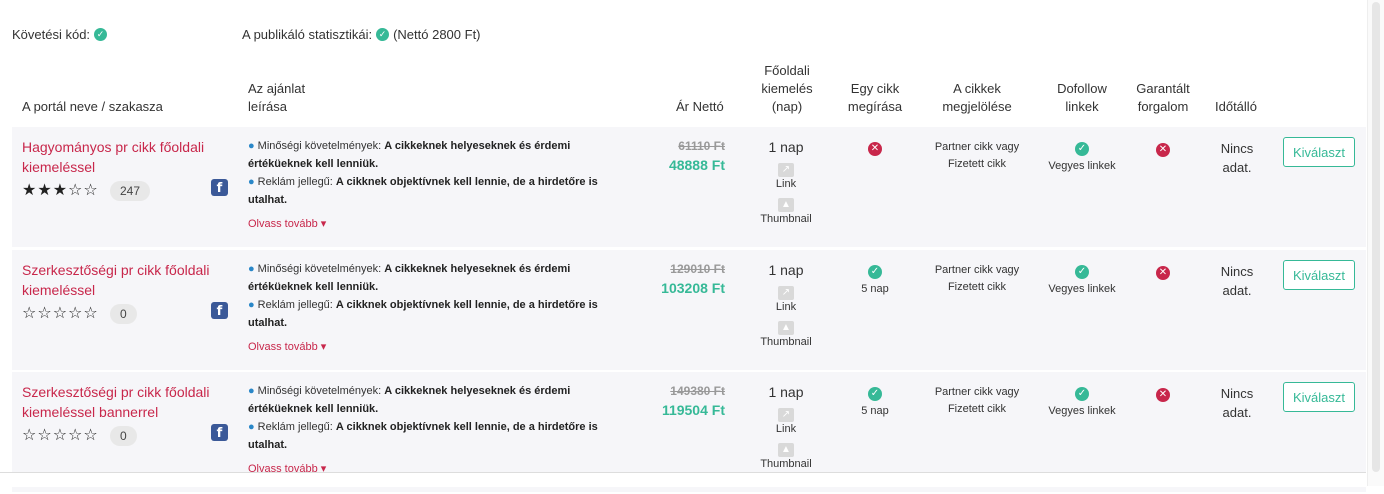 This screenshot has width=1384, height=494. Describe the element at coordinates (977, 106) in the screenshot. I see `header-article-marking-line2: megjelölése` at that location.